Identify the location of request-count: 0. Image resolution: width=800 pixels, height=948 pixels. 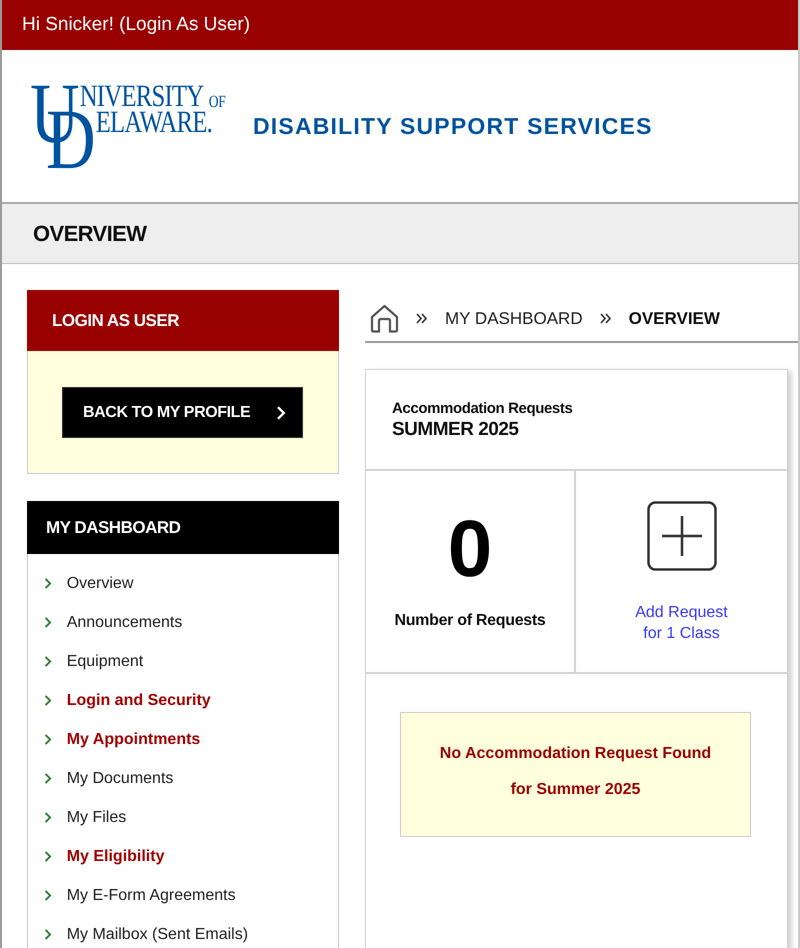
(470, 549).